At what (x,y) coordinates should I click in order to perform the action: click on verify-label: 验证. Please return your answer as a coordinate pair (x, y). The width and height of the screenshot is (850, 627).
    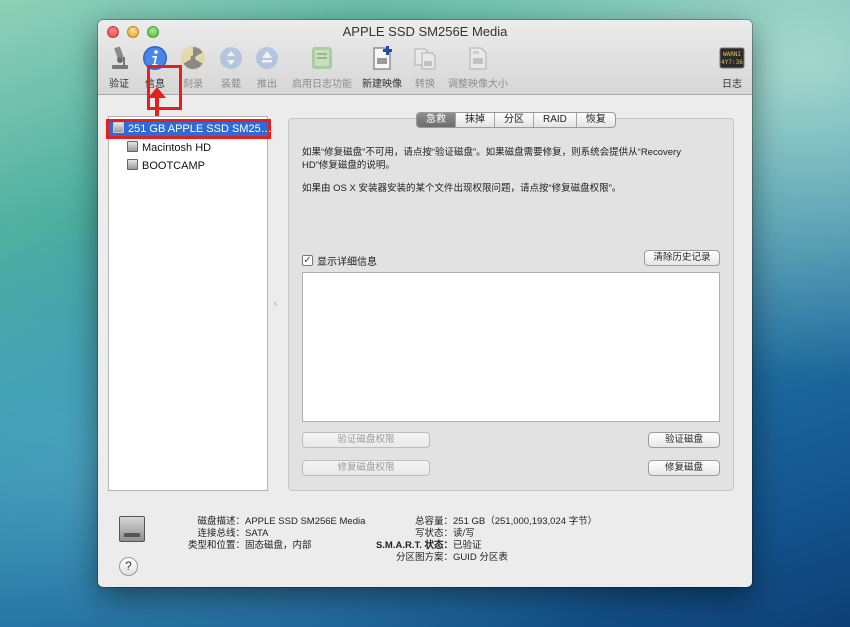
    Looking at the image, I should click on (119, 84).